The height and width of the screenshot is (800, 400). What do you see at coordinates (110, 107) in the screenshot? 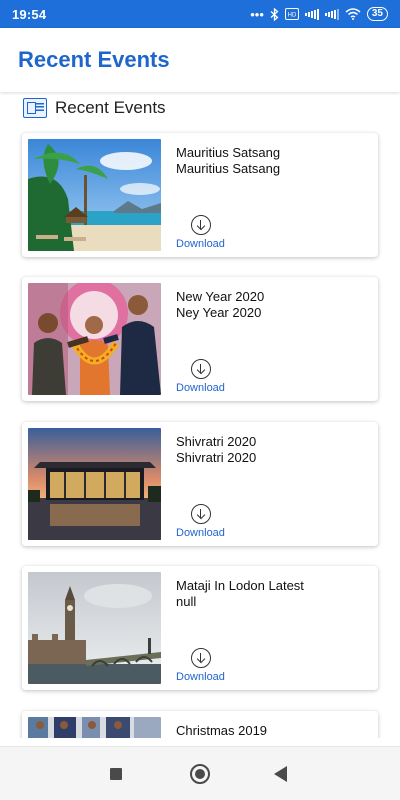
I see `section-title: Recent Events` at bounding box center [110, 107].